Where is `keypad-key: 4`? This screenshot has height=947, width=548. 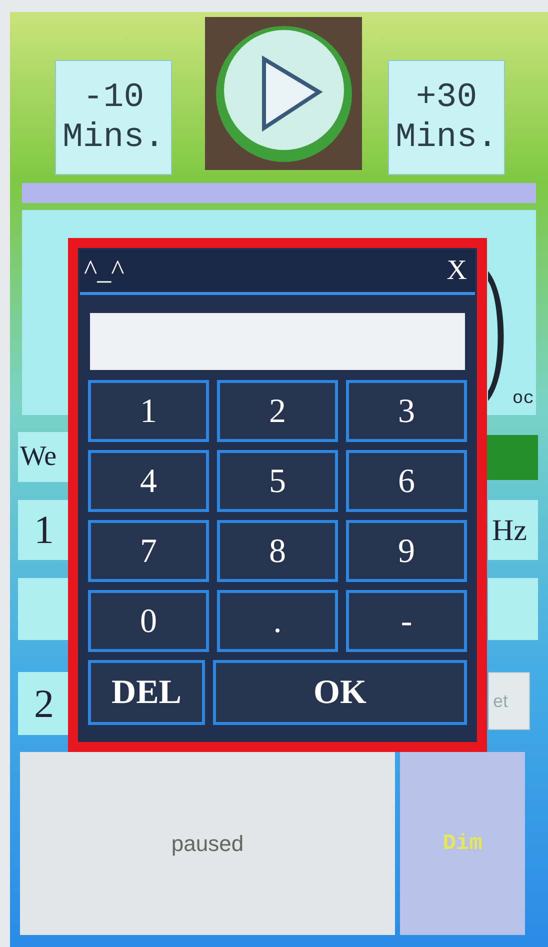
keypad-key: 4 is located at coordinates (148, 481).